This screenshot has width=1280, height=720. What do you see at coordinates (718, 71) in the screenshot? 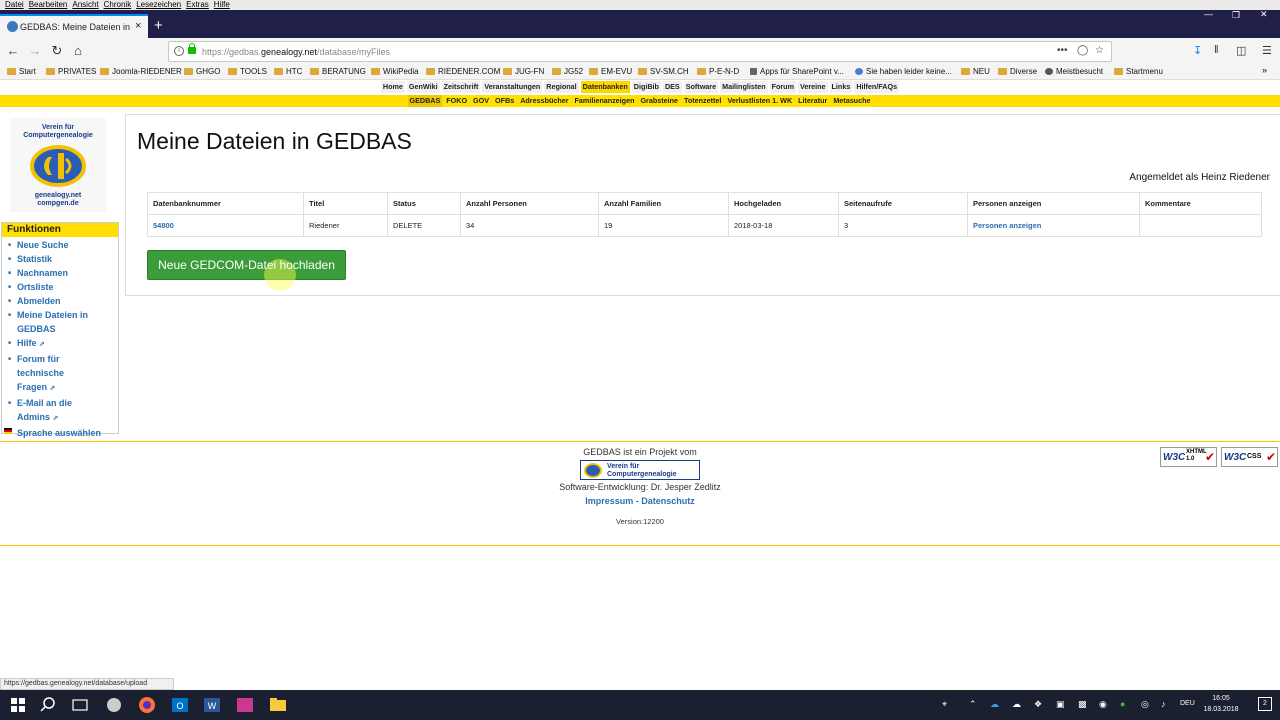
I see `bookmark-item: P-E-N-D` at bounding box center [718, 71].